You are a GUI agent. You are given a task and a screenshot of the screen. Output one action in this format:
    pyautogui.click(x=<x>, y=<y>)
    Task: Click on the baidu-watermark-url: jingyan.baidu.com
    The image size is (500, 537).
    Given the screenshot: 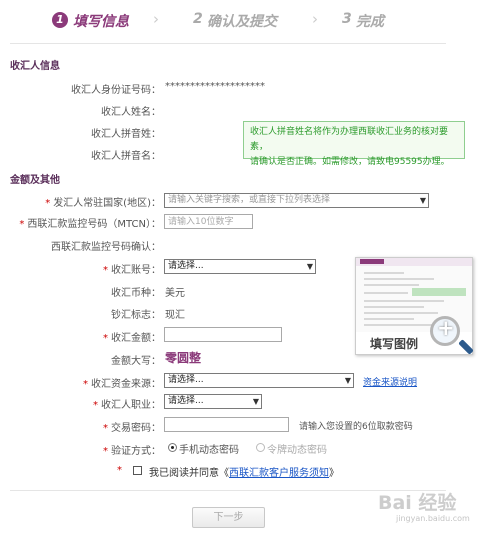 What is the action you would take?
    pyautogui.click(x=433, y=518)
    